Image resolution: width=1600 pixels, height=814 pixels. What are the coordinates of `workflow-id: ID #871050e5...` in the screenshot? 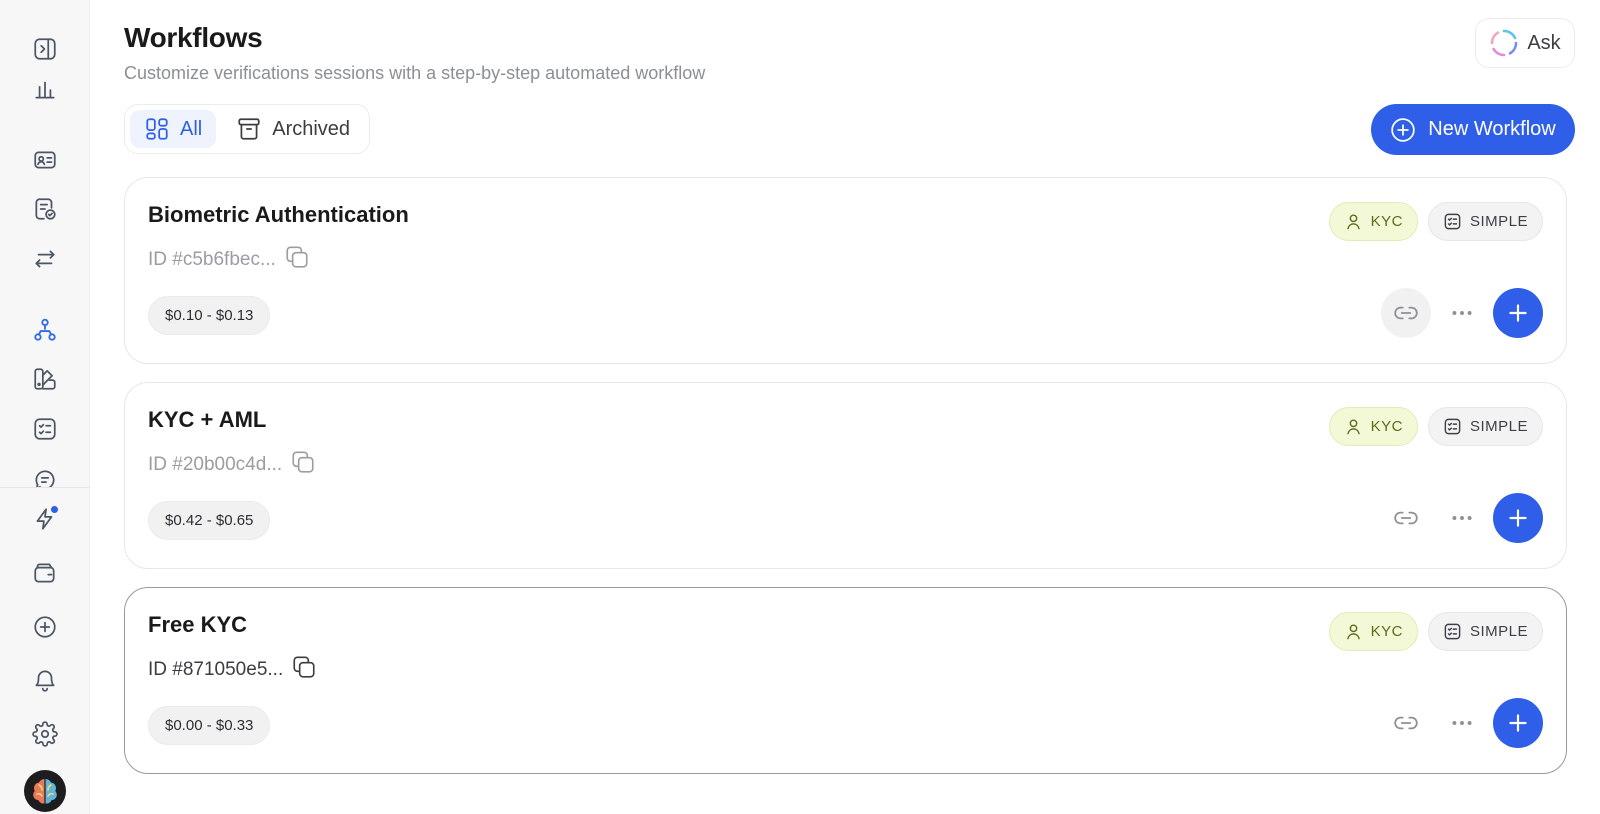 It's located at (232, 670).